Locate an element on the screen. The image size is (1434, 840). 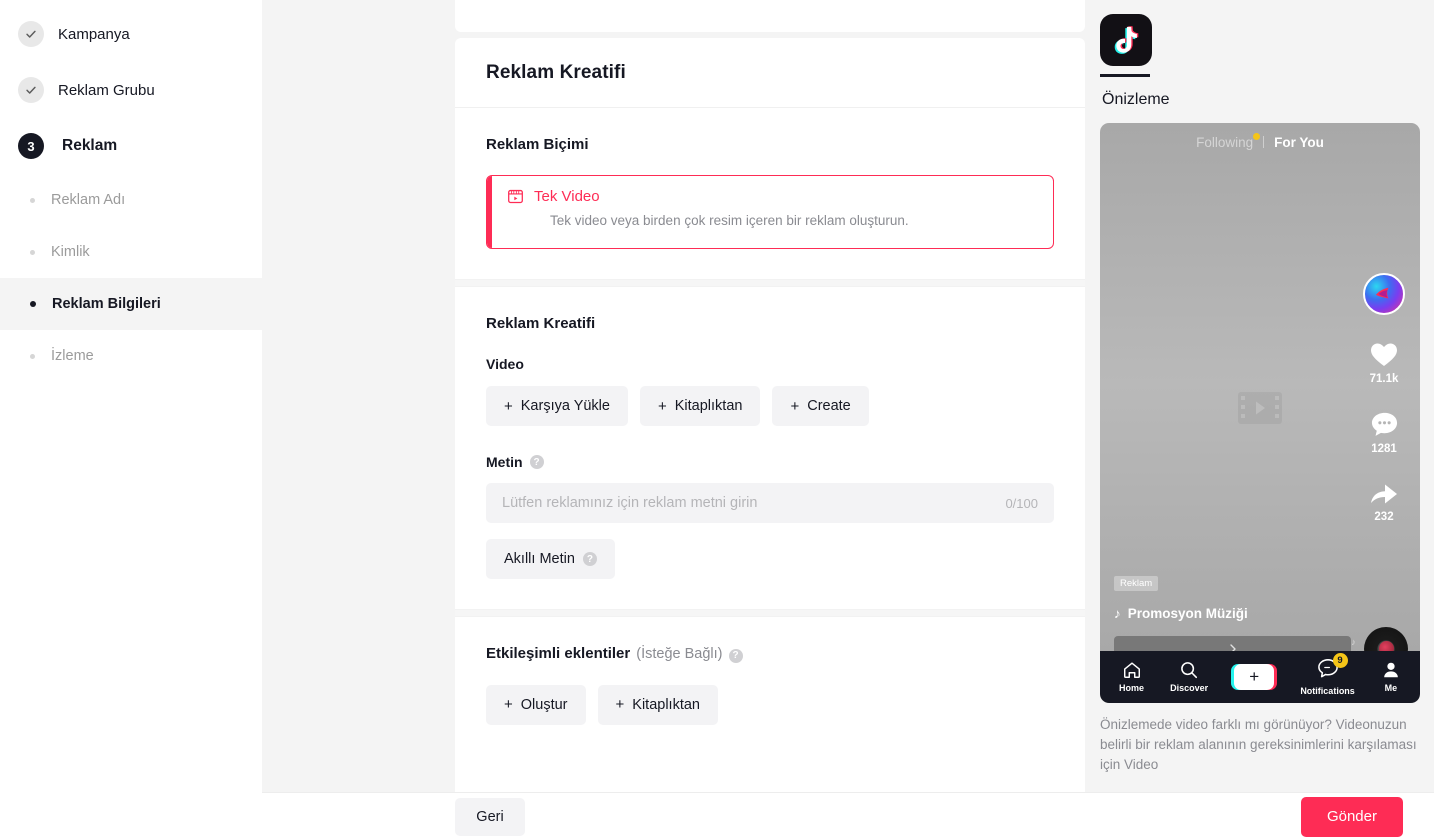
sidebar-subitem-label: Reklam Bilgileri is located at coordinates (106, 304).